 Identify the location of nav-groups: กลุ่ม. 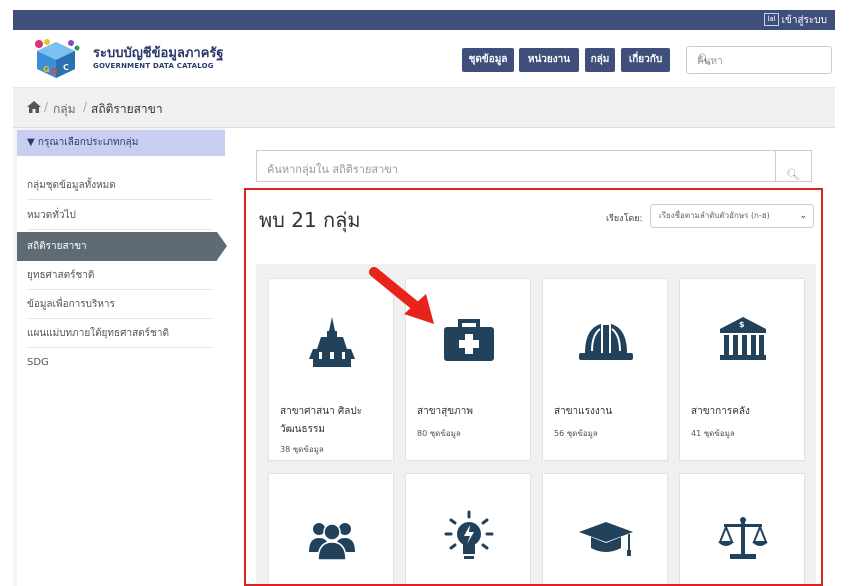
(600, 60).